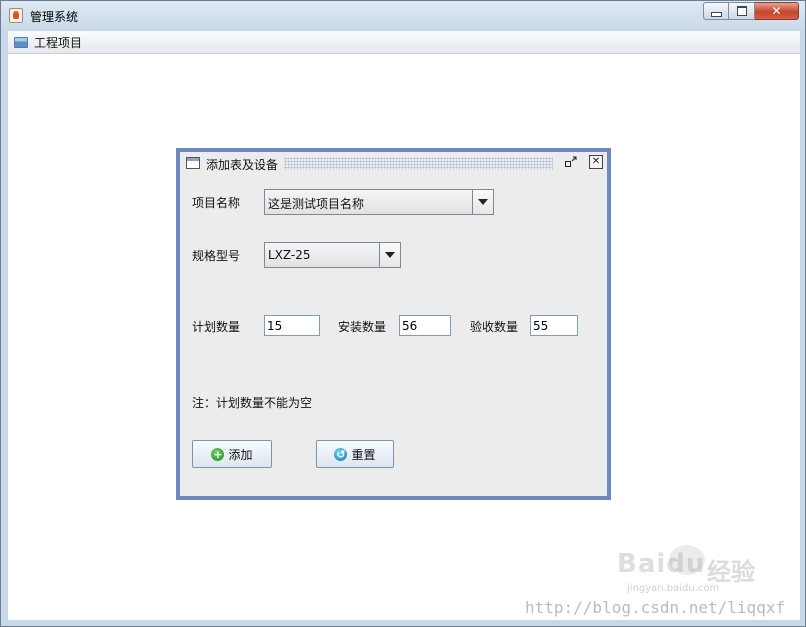  What do you see at coordinates (341, 454) in the screenshot?
I see `reset-icon: ↺` at bounding box center [341, 454].